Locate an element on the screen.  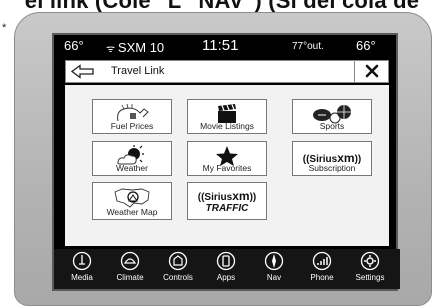
tile-siriusxm-traffic: ((Siriusxm)) TRAFFIC is located at coordinates (227, 201).